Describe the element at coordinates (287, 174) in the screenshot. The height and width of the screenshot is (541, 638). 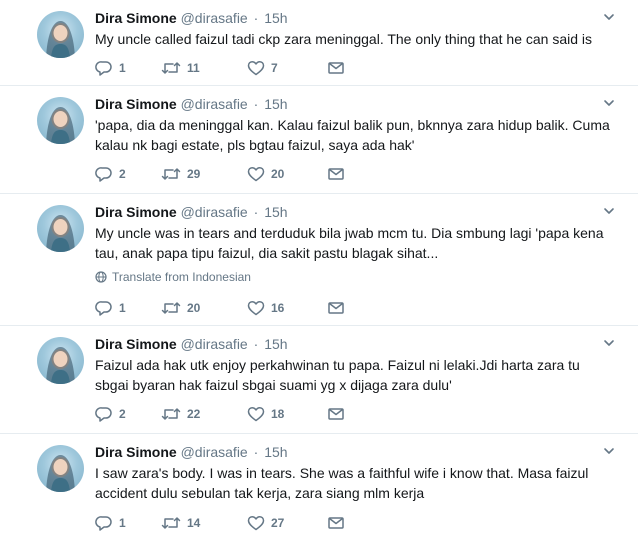
I see `like-button: 20` at that location.